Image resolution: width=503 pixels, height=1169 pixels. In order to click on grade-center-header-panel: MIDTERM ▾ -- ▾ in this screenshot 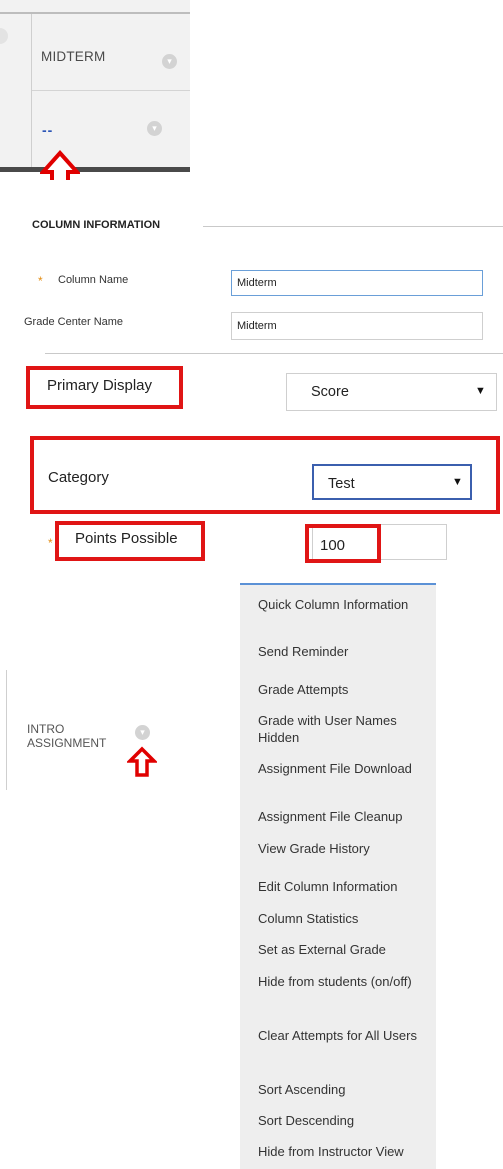, I will do `click(95, 86)`.